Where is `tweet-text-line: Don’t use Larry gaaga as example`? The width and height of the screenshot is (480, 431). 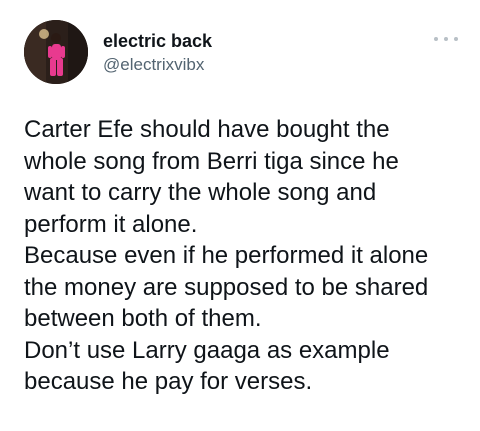
tweet-text-line: Don’t use Larry gaaga as example is located at coordinates (207, 350).